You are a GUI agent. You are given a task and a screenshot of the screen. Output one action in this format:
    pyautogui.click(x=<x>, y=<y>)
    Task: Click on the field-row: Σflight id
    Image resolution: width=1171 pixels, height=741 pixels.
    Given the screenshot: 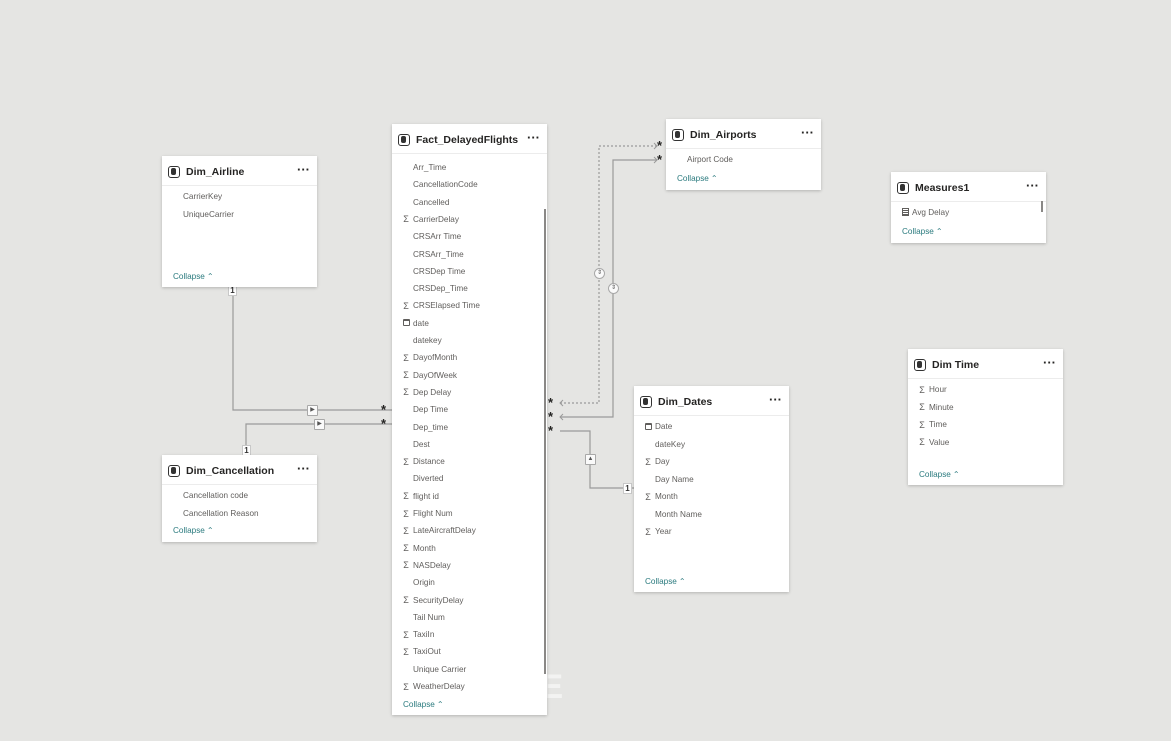 What is the action you would take?
    pyautogui.click(x=469, y=496)
    